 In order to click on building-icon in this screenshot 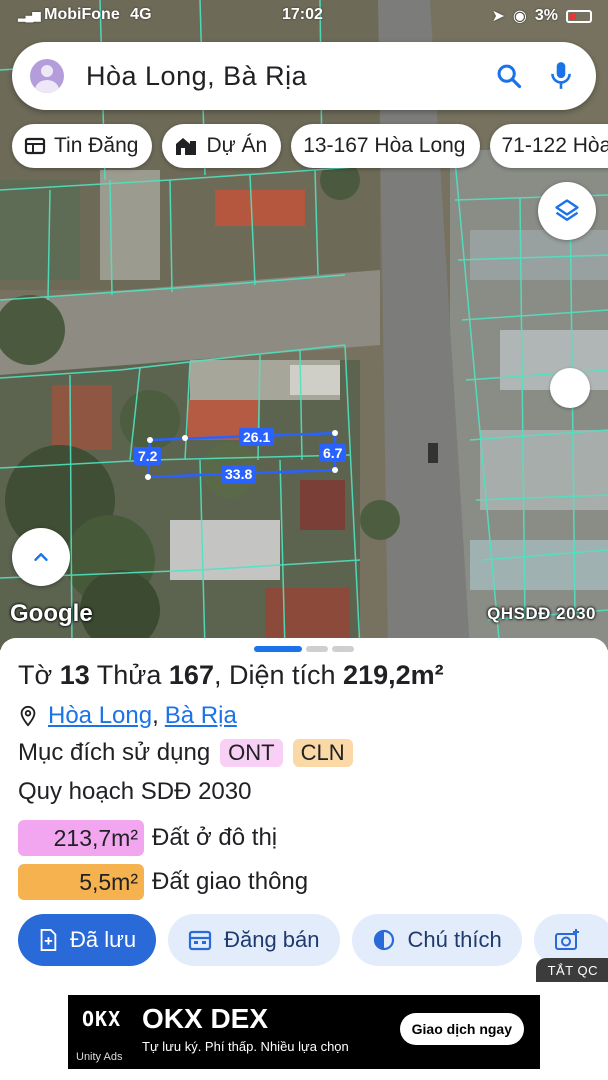, I will do `click(186, 146)`.